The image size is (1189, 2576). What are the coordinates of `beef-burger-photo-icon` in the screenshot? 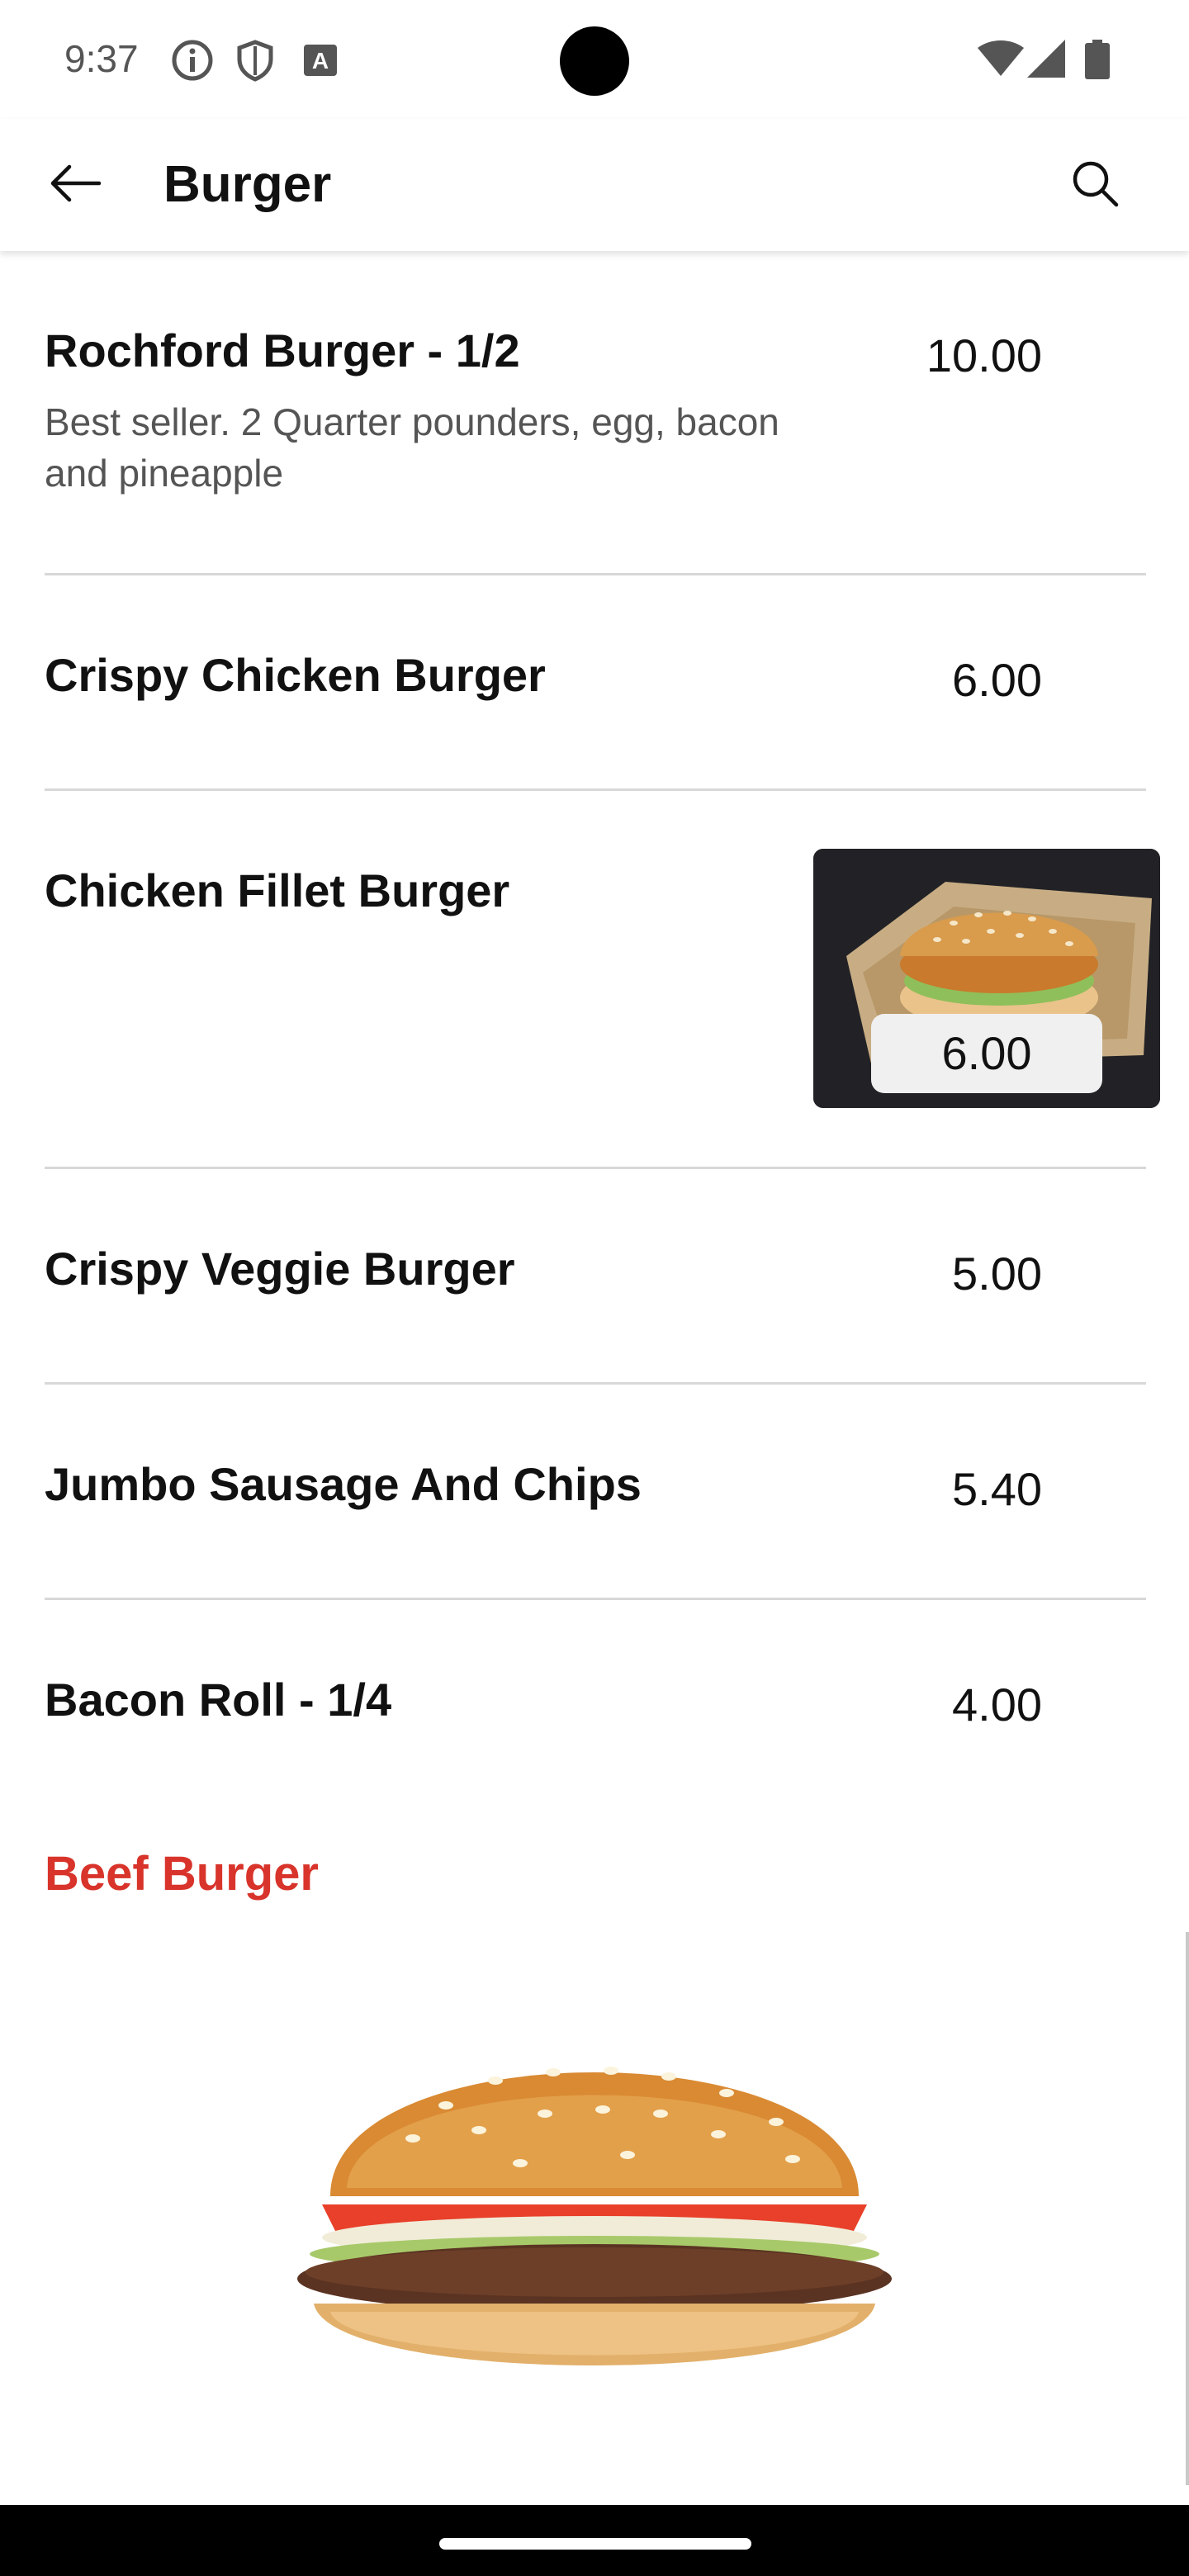 It's located at (594, 2216).